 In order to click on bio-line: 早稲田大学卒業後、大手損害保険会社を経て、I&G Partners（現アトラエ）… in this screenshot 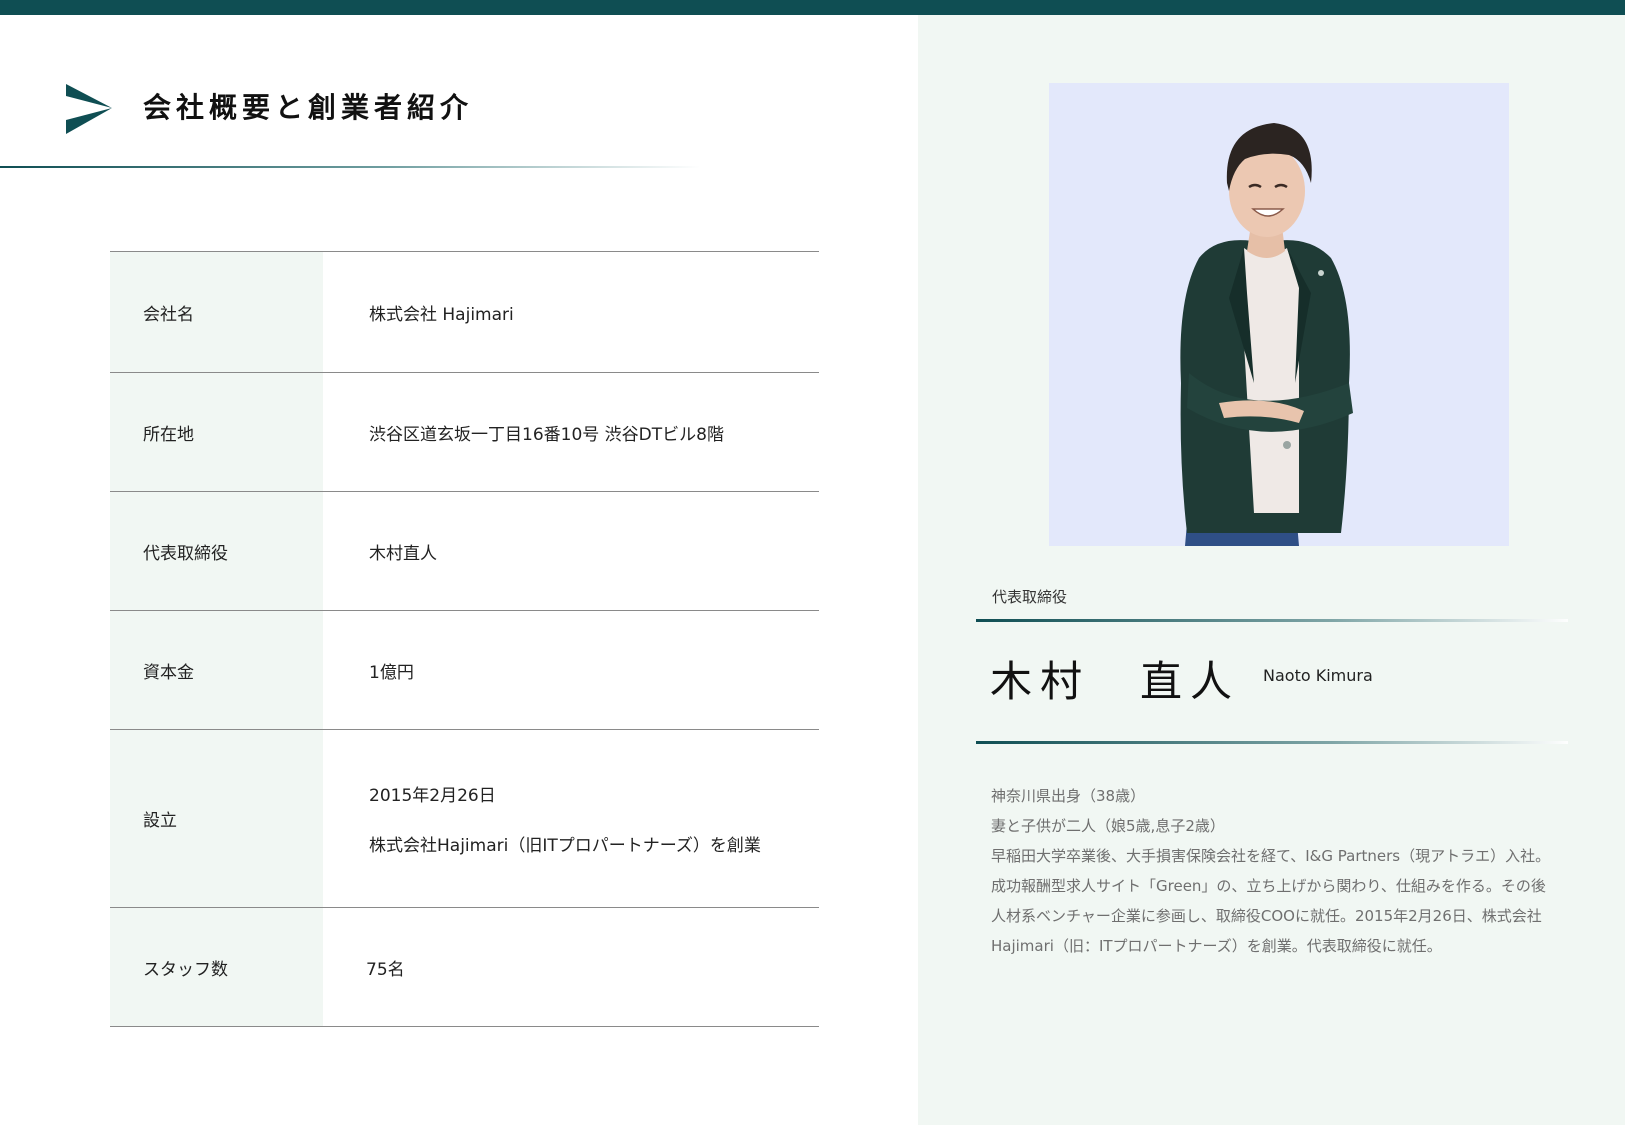, I will do `click(1271, 901)`.